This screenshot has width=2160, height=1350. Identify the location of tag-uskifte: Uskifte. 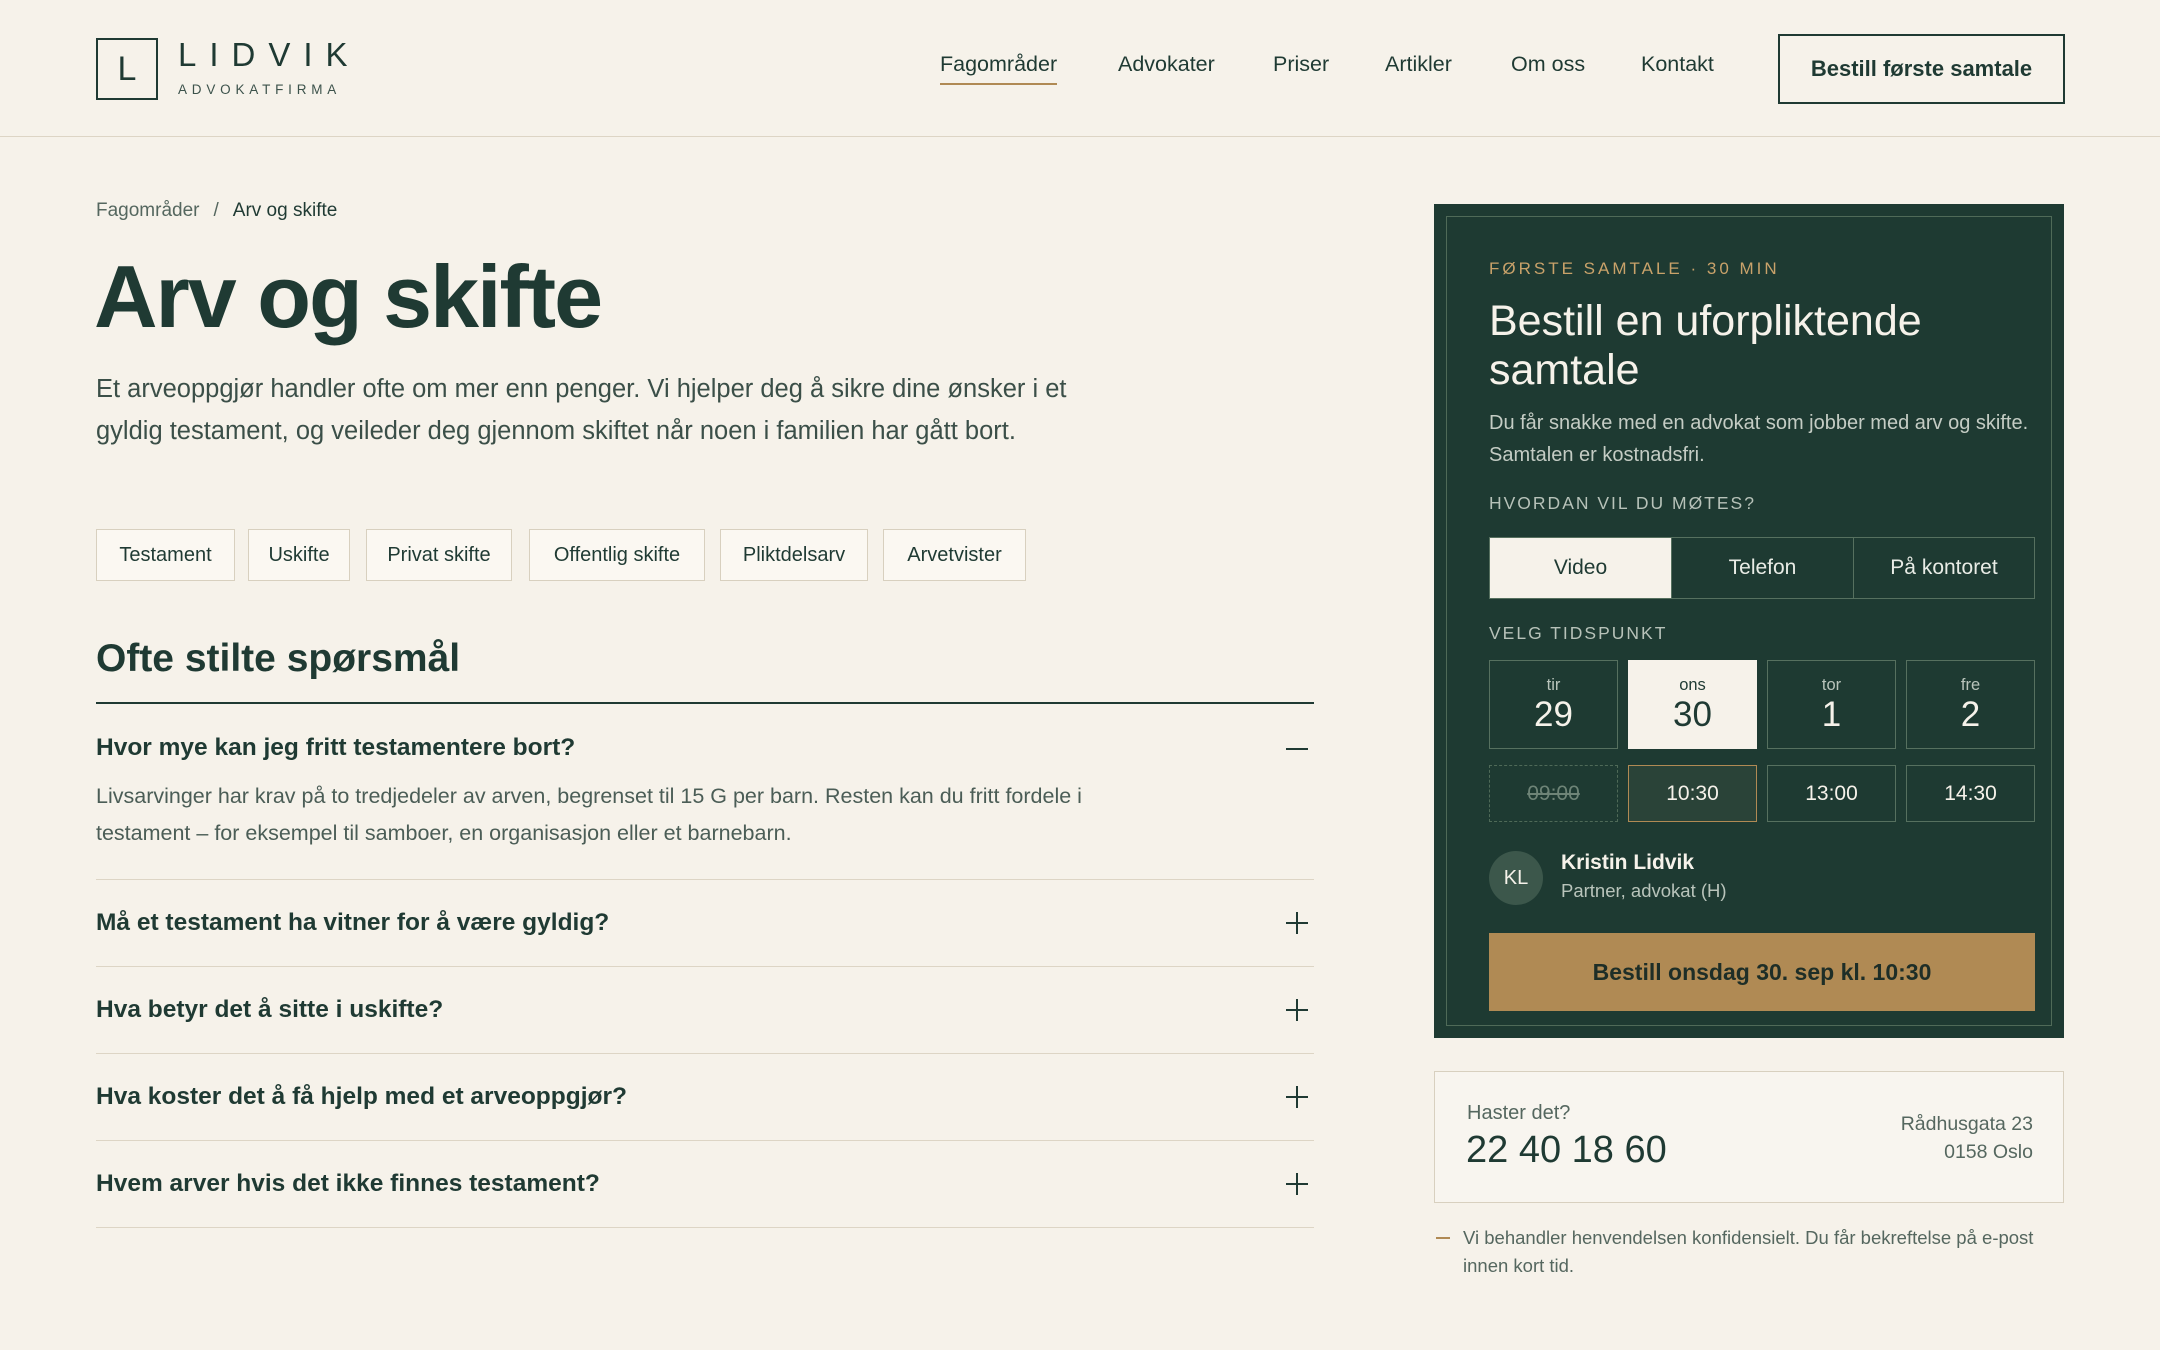
(299, 555).